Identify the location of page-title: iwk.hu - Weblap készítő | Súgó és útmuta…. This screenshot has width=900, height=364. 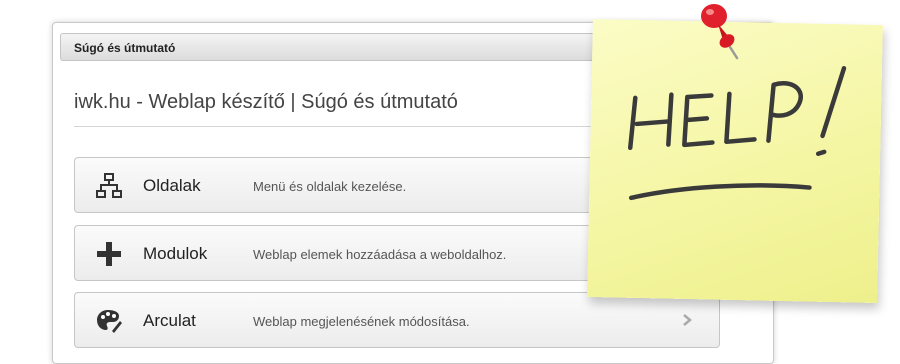
(266, 102).